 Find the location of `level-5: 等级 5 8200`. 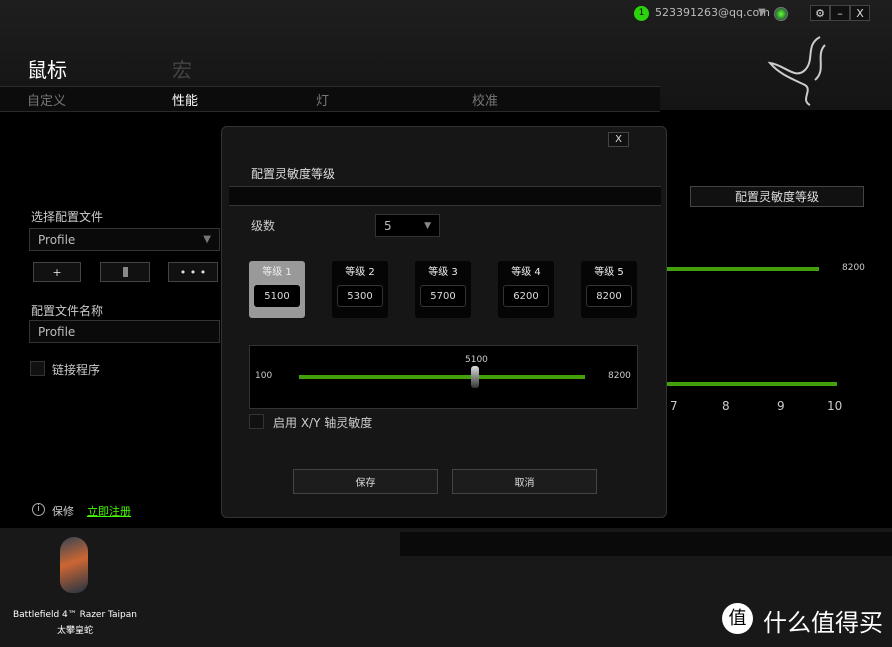

level-5: 等级 5 8200 is located at coordinates (609, 289).